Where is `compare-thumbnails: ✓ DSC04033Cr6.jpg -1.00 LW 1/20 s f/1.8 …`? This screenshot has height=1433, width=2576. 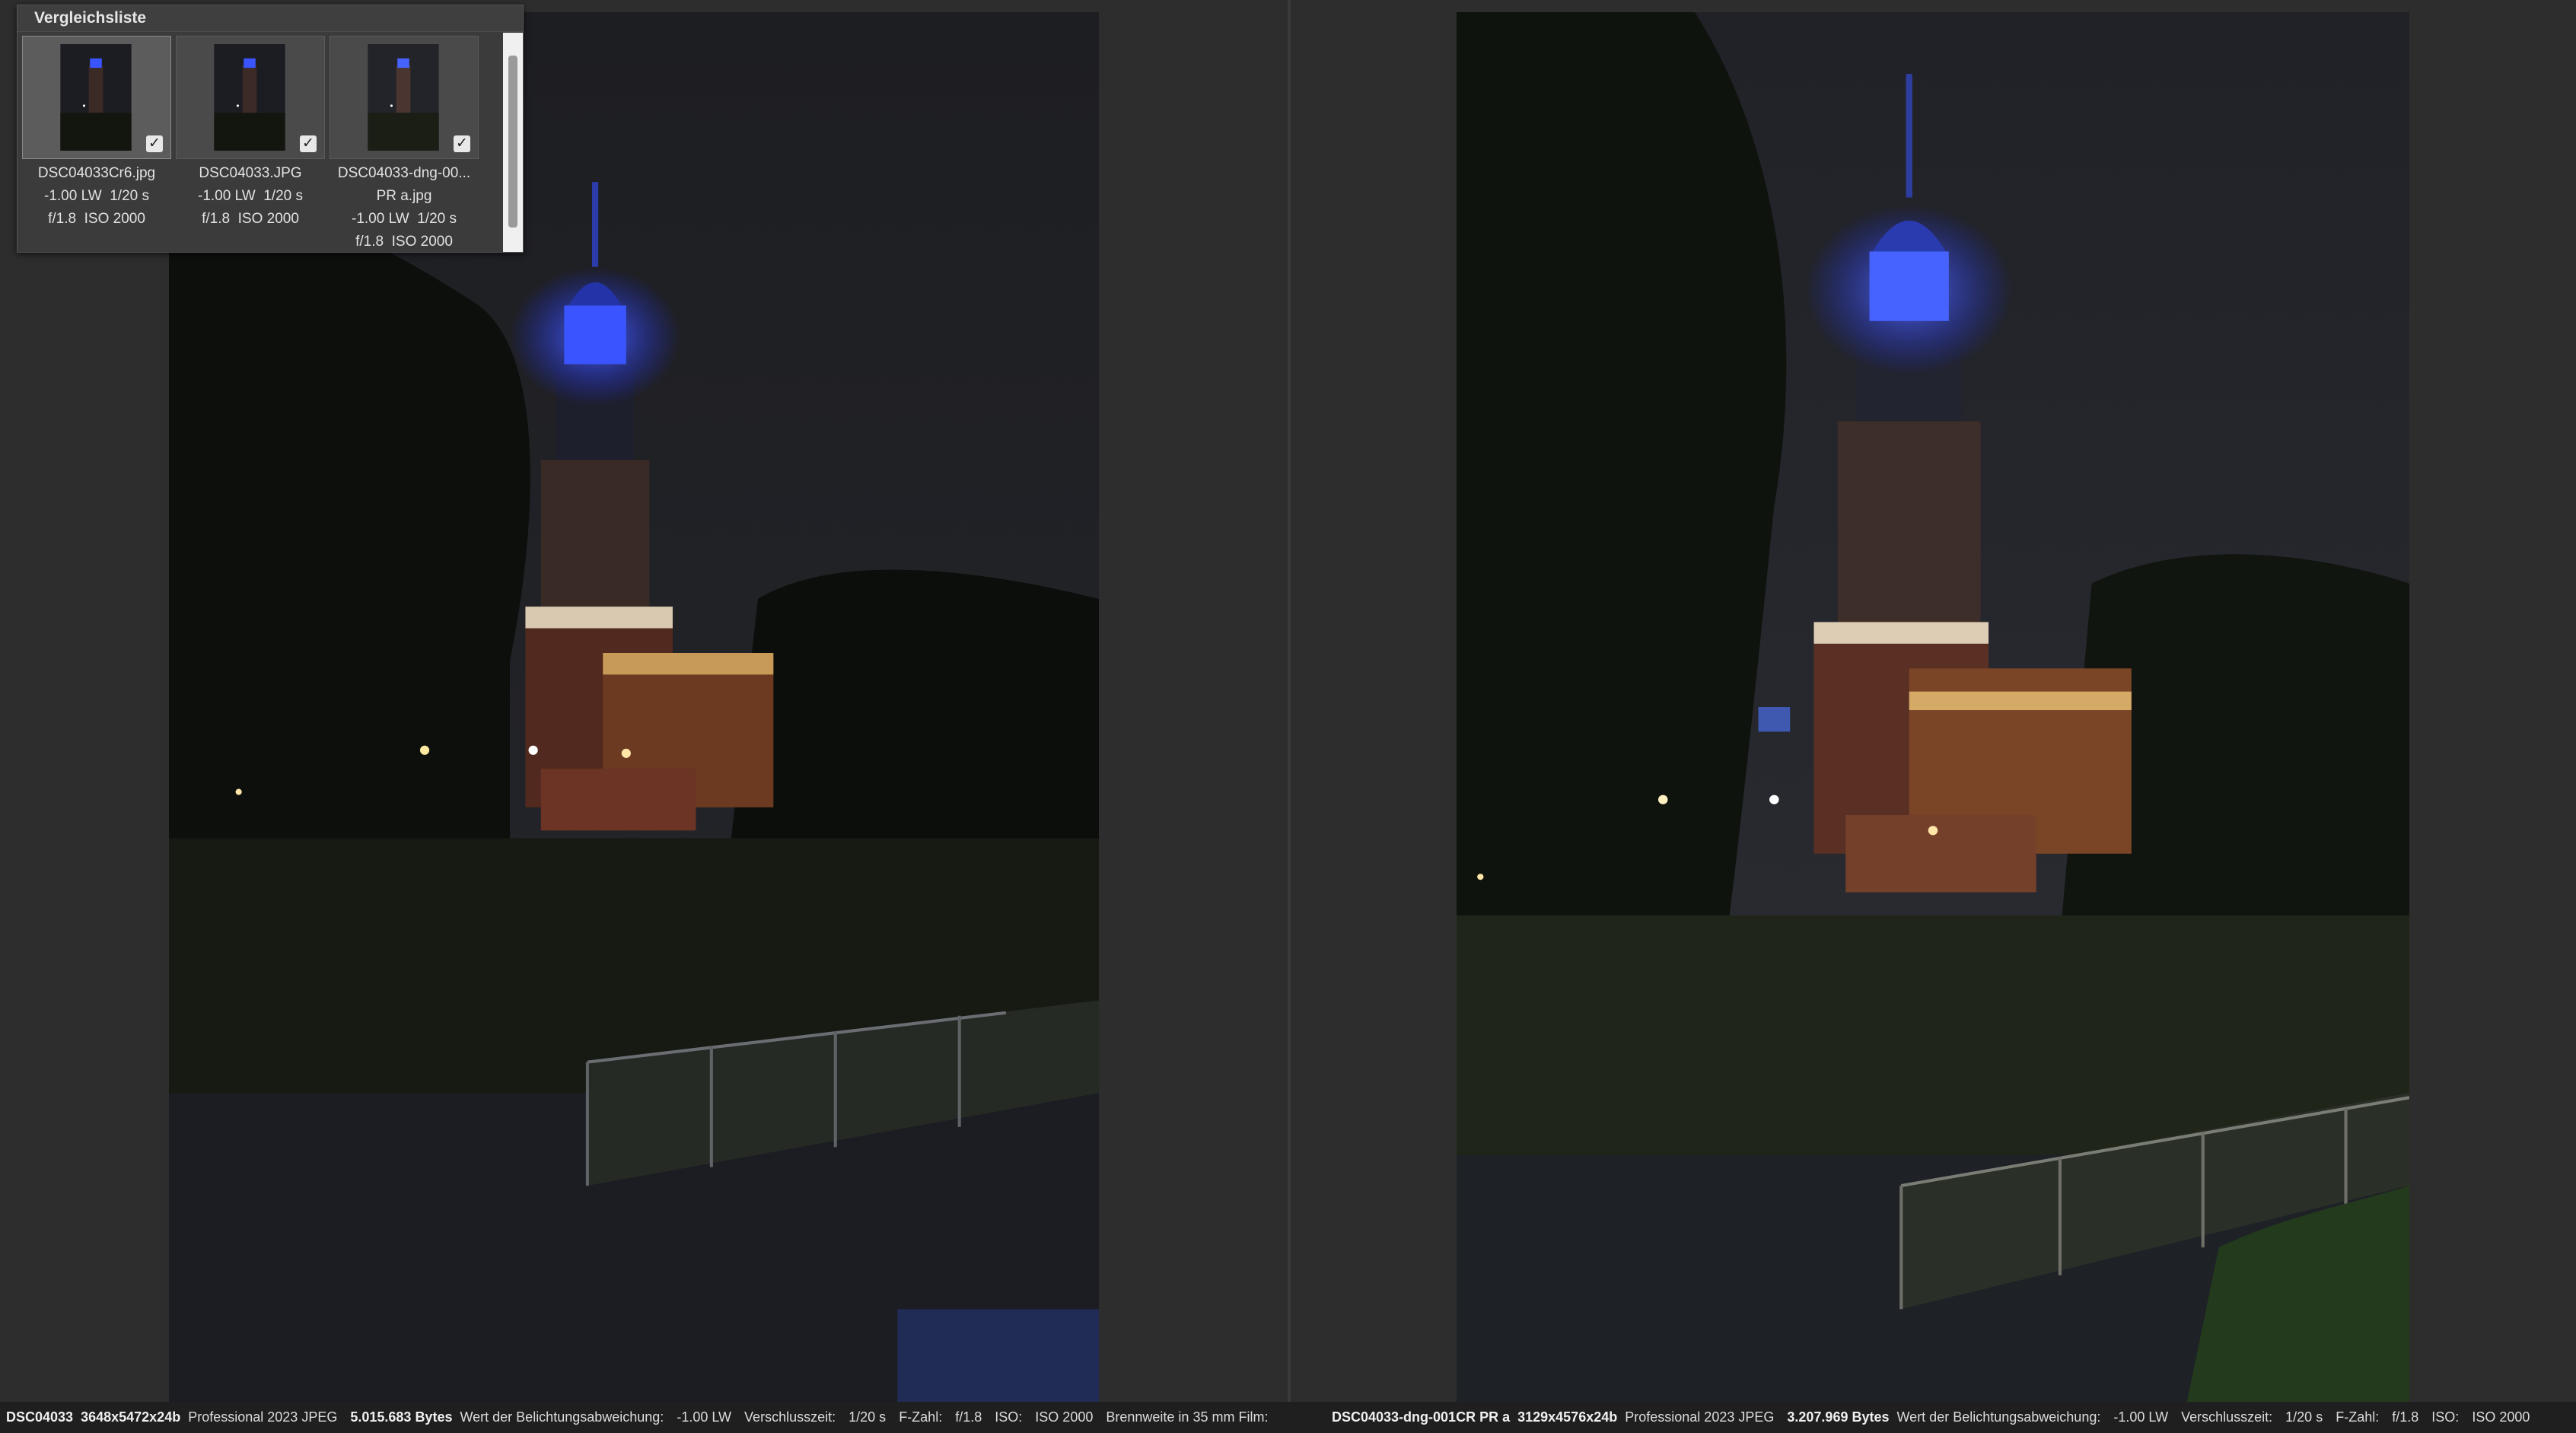
compare-thumbnails: ✓ DSC04033Cr6.jpg -1.00 LW 1/20 s f/1.8 … is located at coordinates (260, 142).